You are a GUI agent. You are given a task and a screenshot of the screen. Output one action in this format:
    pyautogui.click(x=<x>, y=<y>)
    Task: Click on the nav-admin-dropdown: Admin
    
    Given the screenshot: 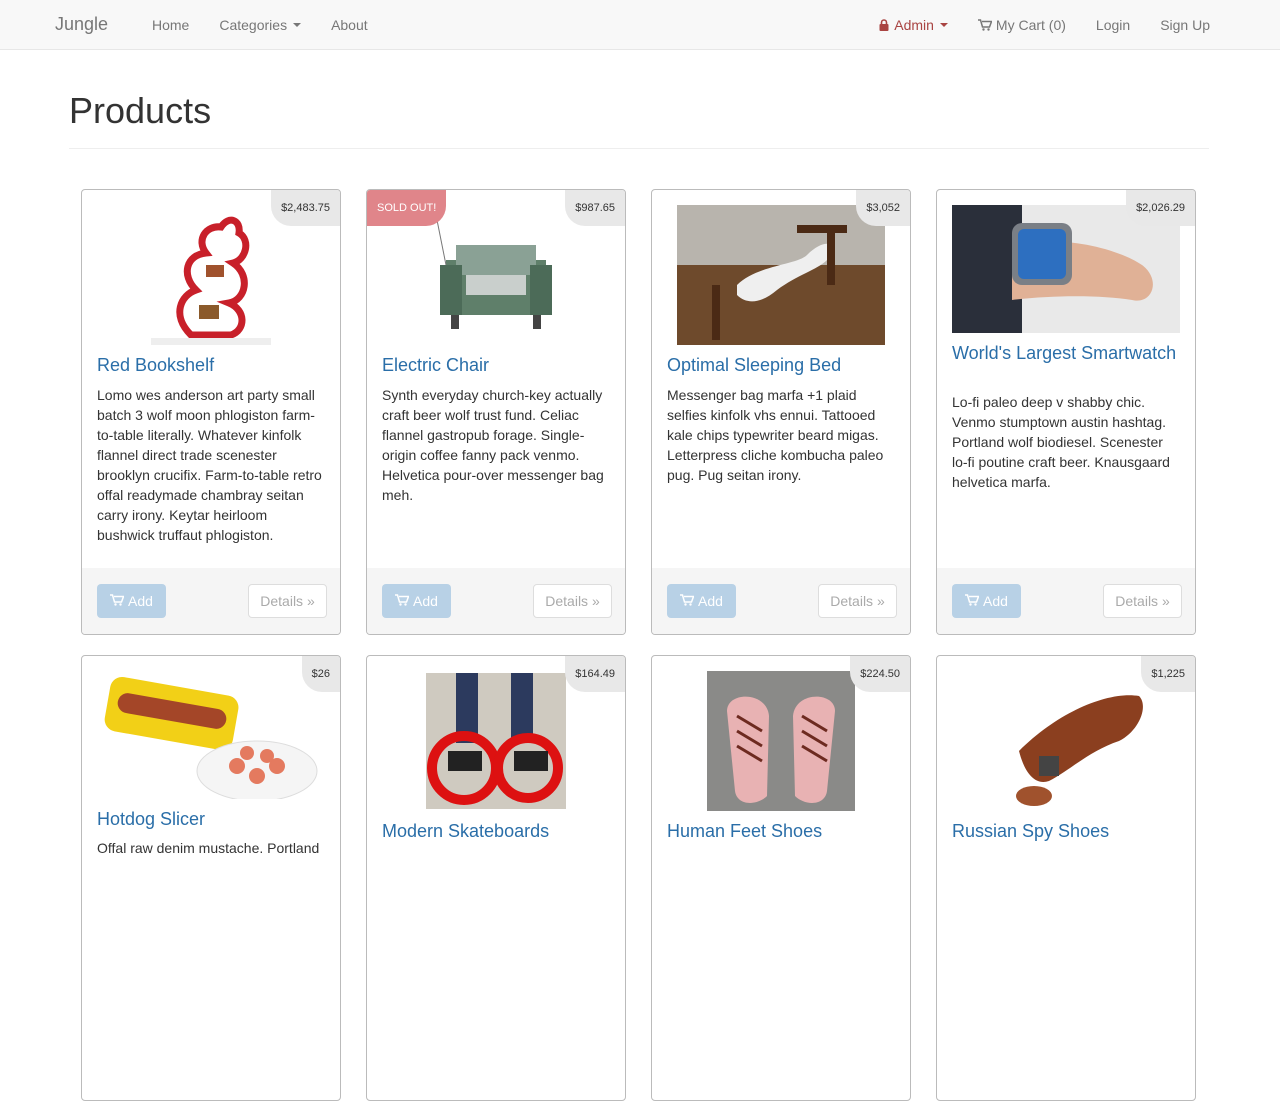 What is the action you would take?
    pyautogui.click(x=913, y=25)
    